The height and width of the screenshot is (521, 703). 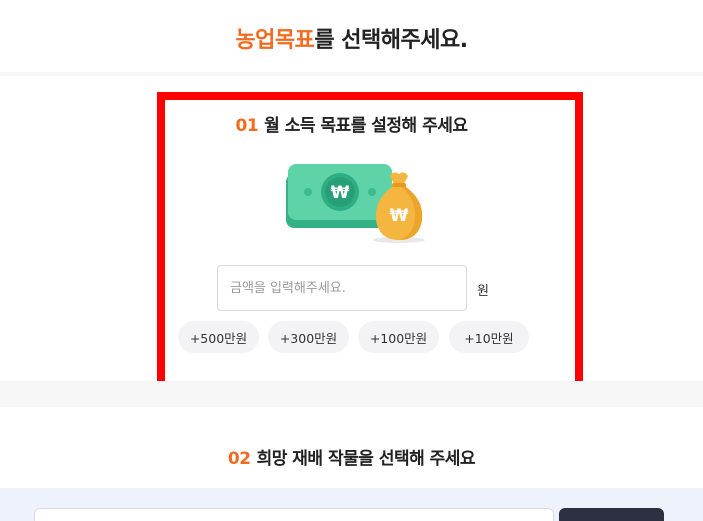 What do you see at coordinates (351, 394) in the screenshot?
I see `section-divider` at bounding box center [351, 394].